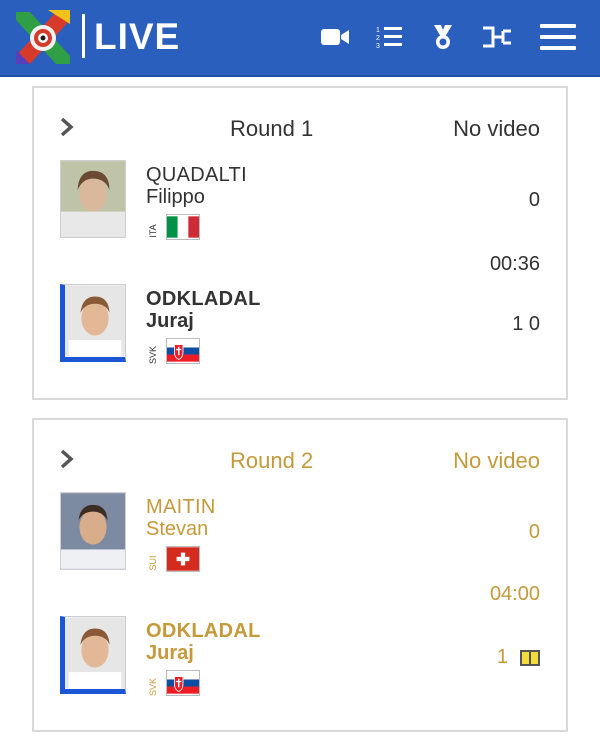  I want to click on athlete-score: 1 0, so click(526, 324).